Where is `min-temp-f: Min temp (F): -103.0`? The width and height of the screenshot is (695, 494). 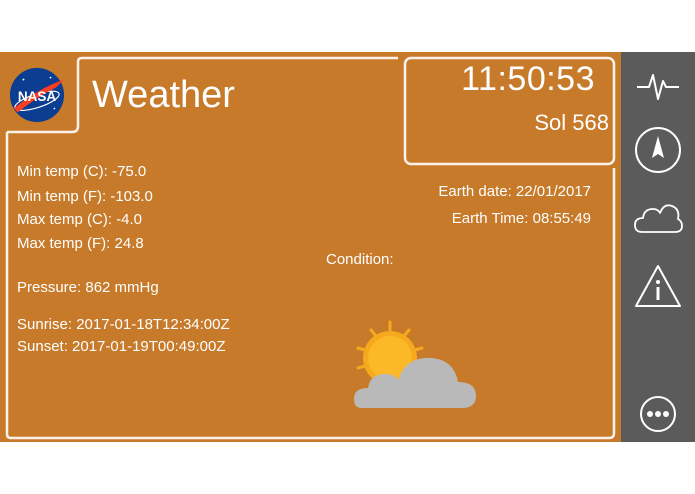
min-temp-f: Min temp (F): -103.0 is located at coordinates (85, 196).